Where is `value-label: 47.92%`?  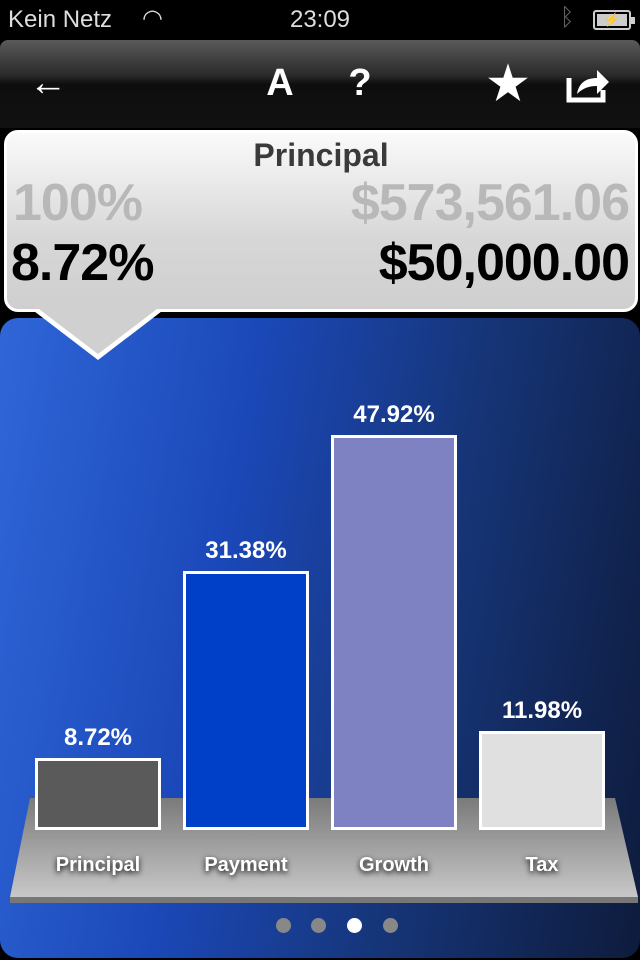
value-label: 47.92% is located at coordinates (394, 414).